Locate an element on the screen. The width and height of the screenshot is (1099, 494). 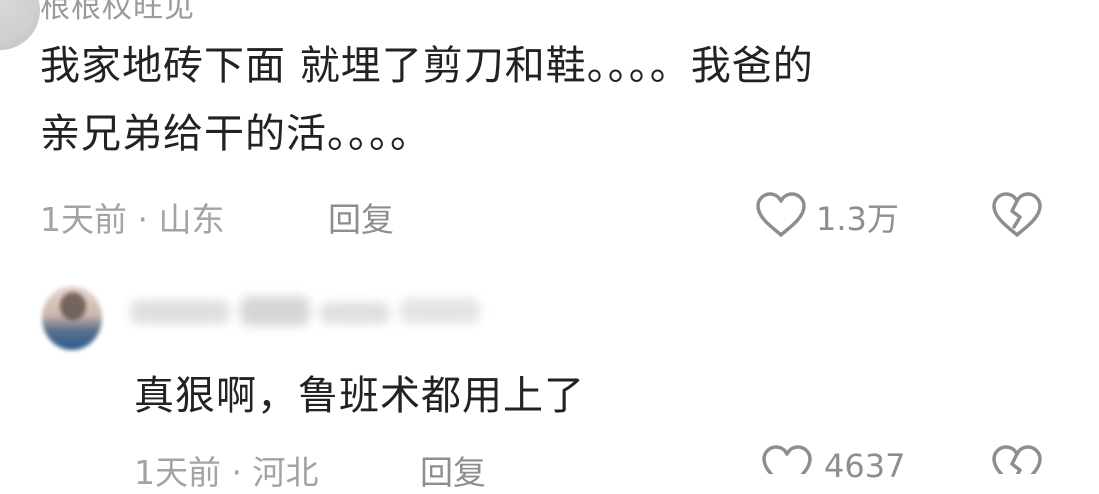
comment-username-blurred is located at coordinates (305, 314).